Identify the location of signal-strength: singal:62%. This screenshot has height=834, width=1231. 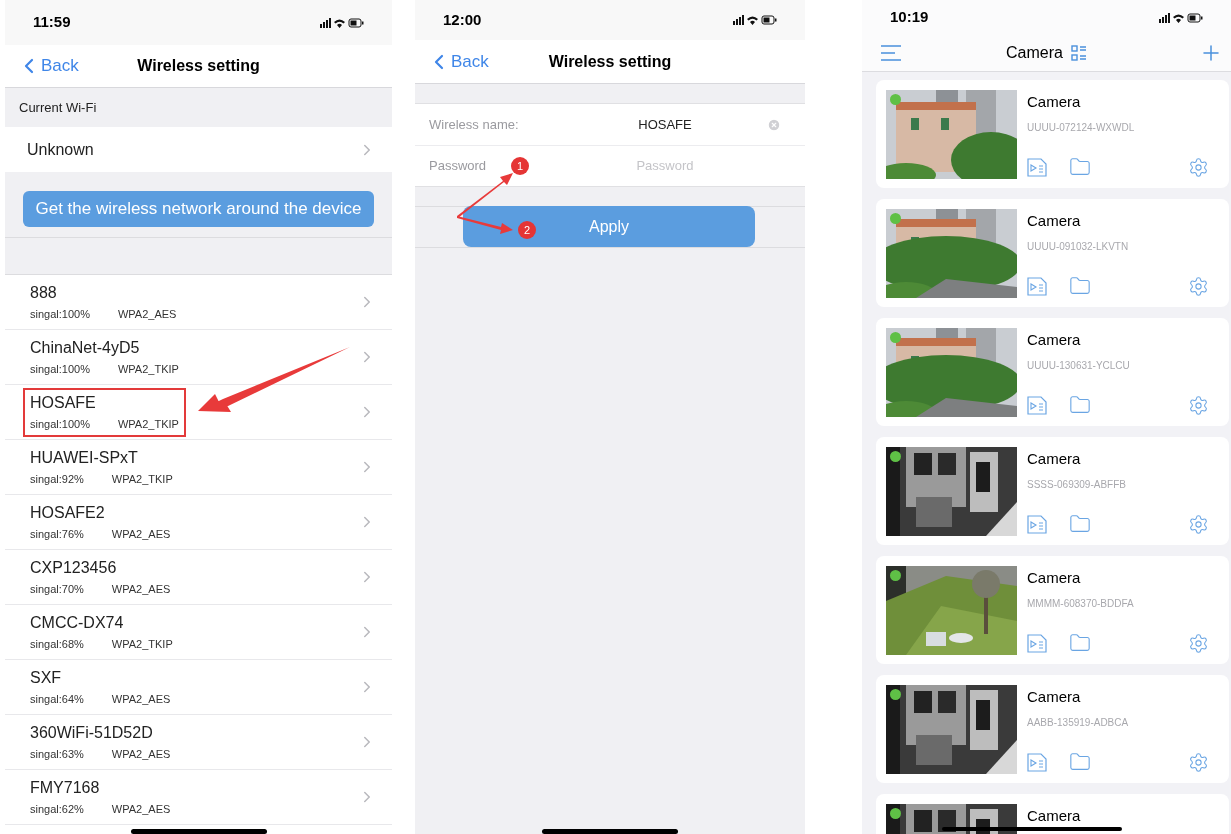
(57, 809).